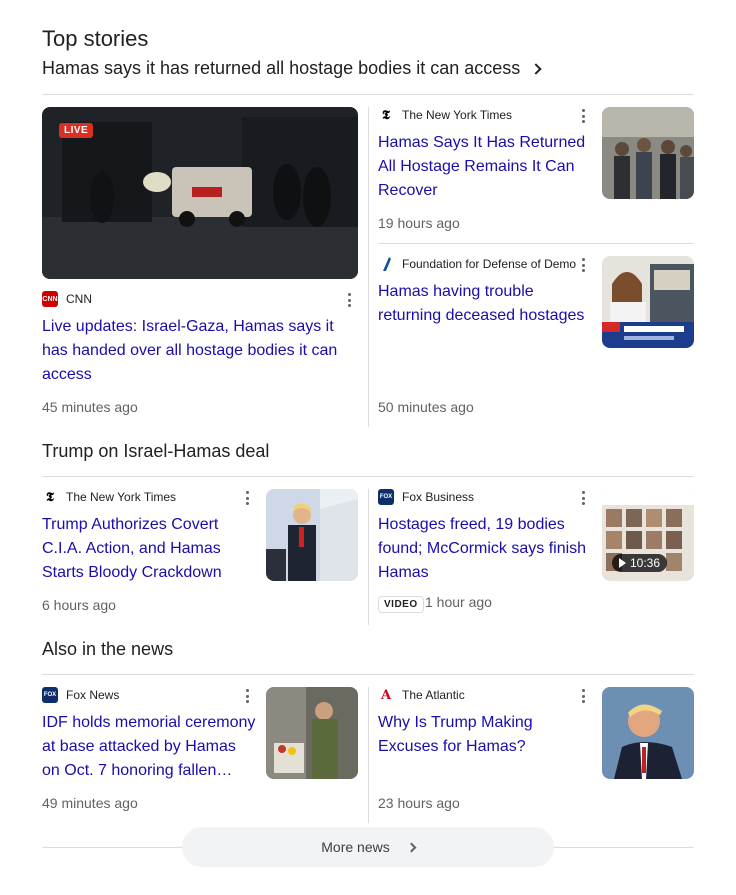  I want to click on duration-text: 10:36, so click(645, 563).